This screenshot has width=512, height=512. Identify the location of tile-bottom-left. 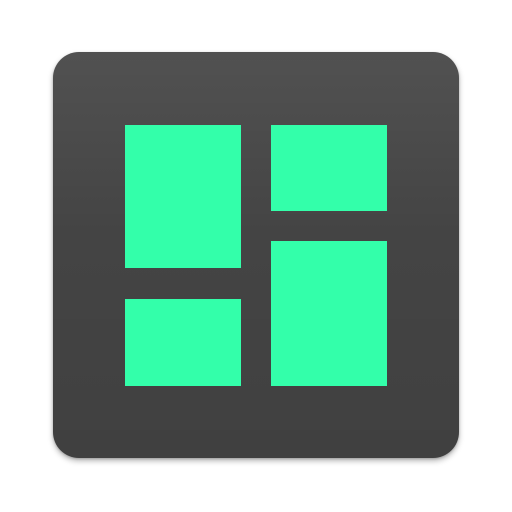
(183, 342).